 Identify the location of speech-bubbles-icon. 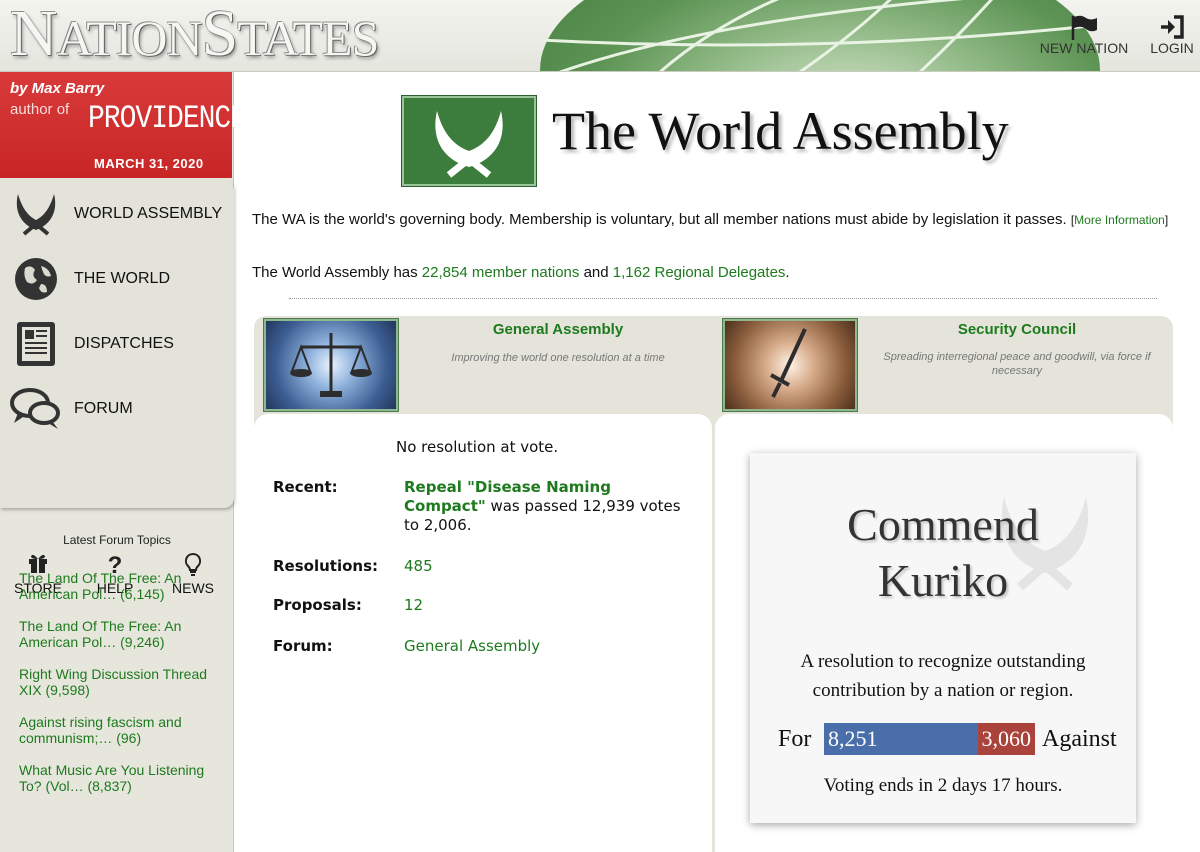
(36, 409).